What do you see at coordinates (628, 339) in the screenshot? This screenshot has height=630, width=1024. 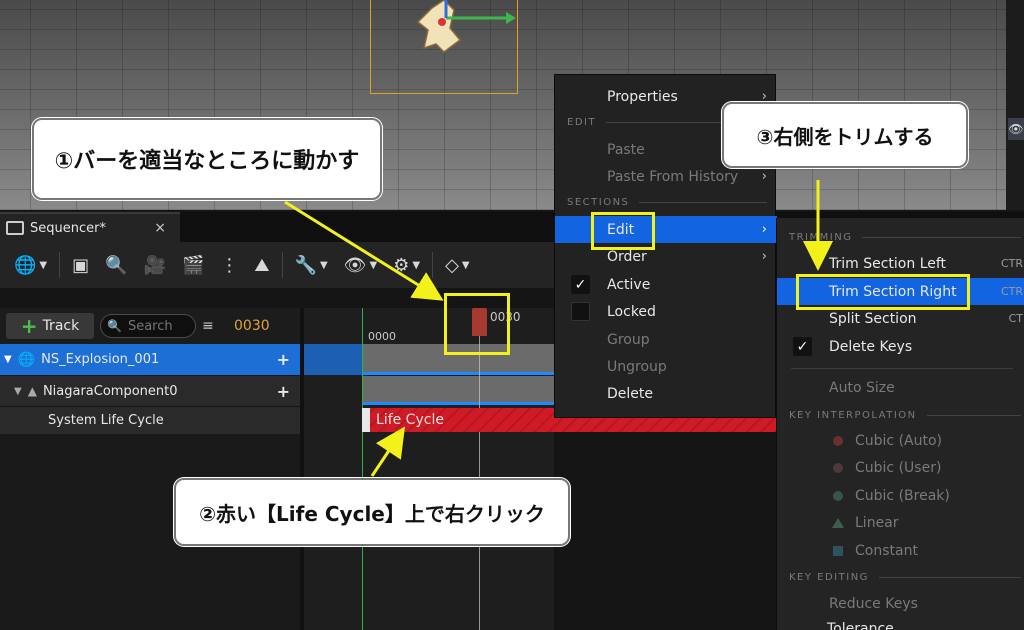 I see `menu-label: Group` at bounding box center [628, 339].